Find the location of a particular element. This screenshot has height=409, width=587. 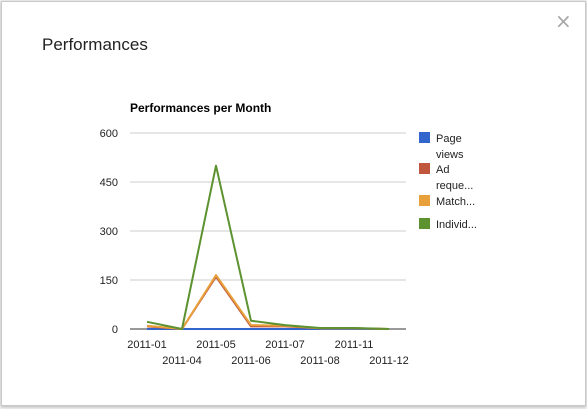

legend-label: Ad is located at coordinates (442, 170).